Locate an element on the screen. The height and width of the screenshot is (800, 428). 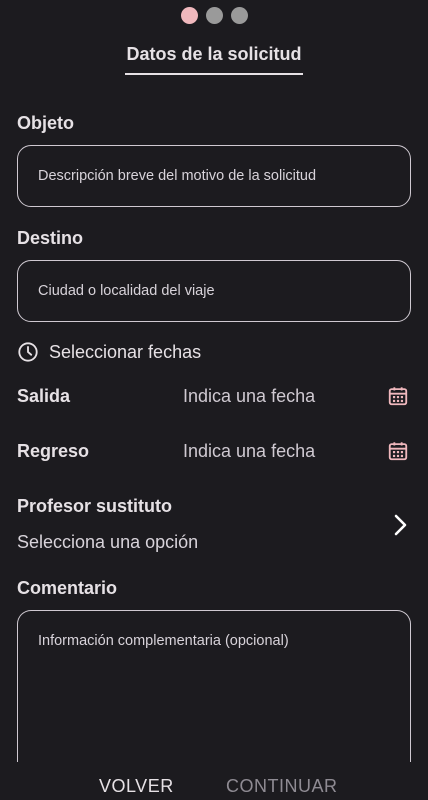
continue-button: CONTINUAR is located at coordinates (282, 786).